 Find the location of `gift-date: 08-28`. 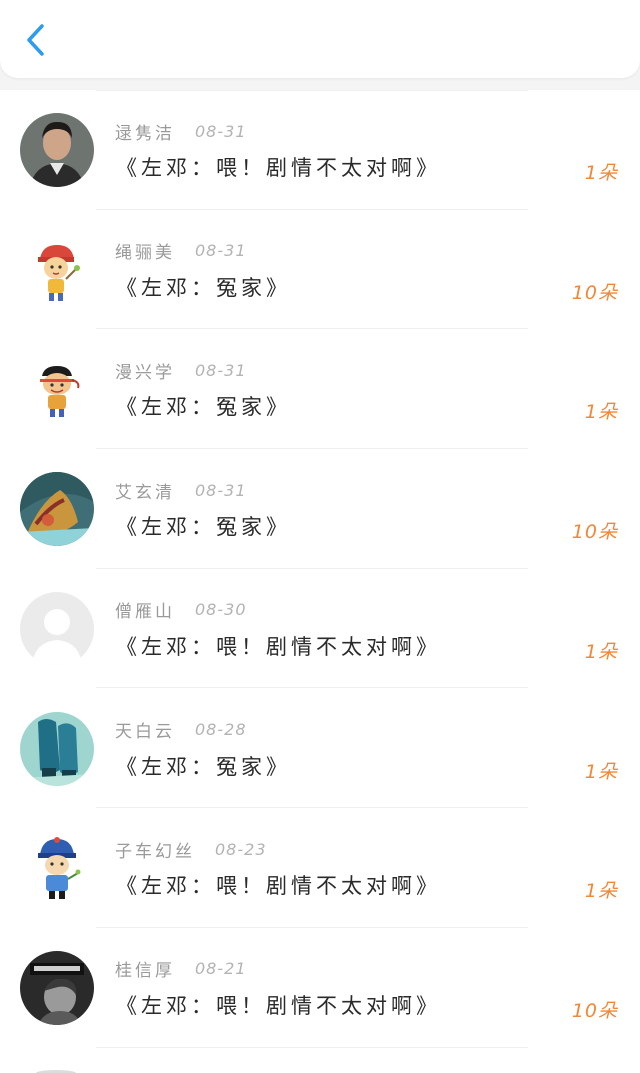

gift-date: 08-28 is located at coordinates (221, 729).